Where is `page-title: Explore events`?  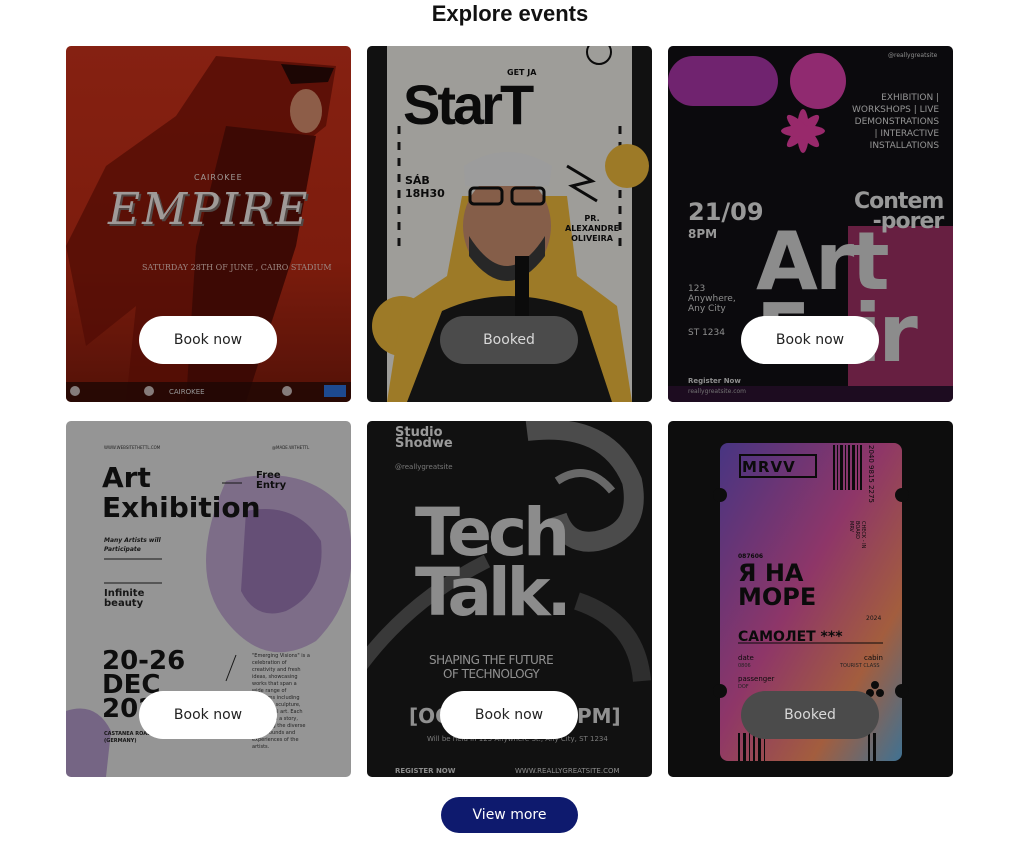
page-title: Explore events is located at coordinates (510, 13).